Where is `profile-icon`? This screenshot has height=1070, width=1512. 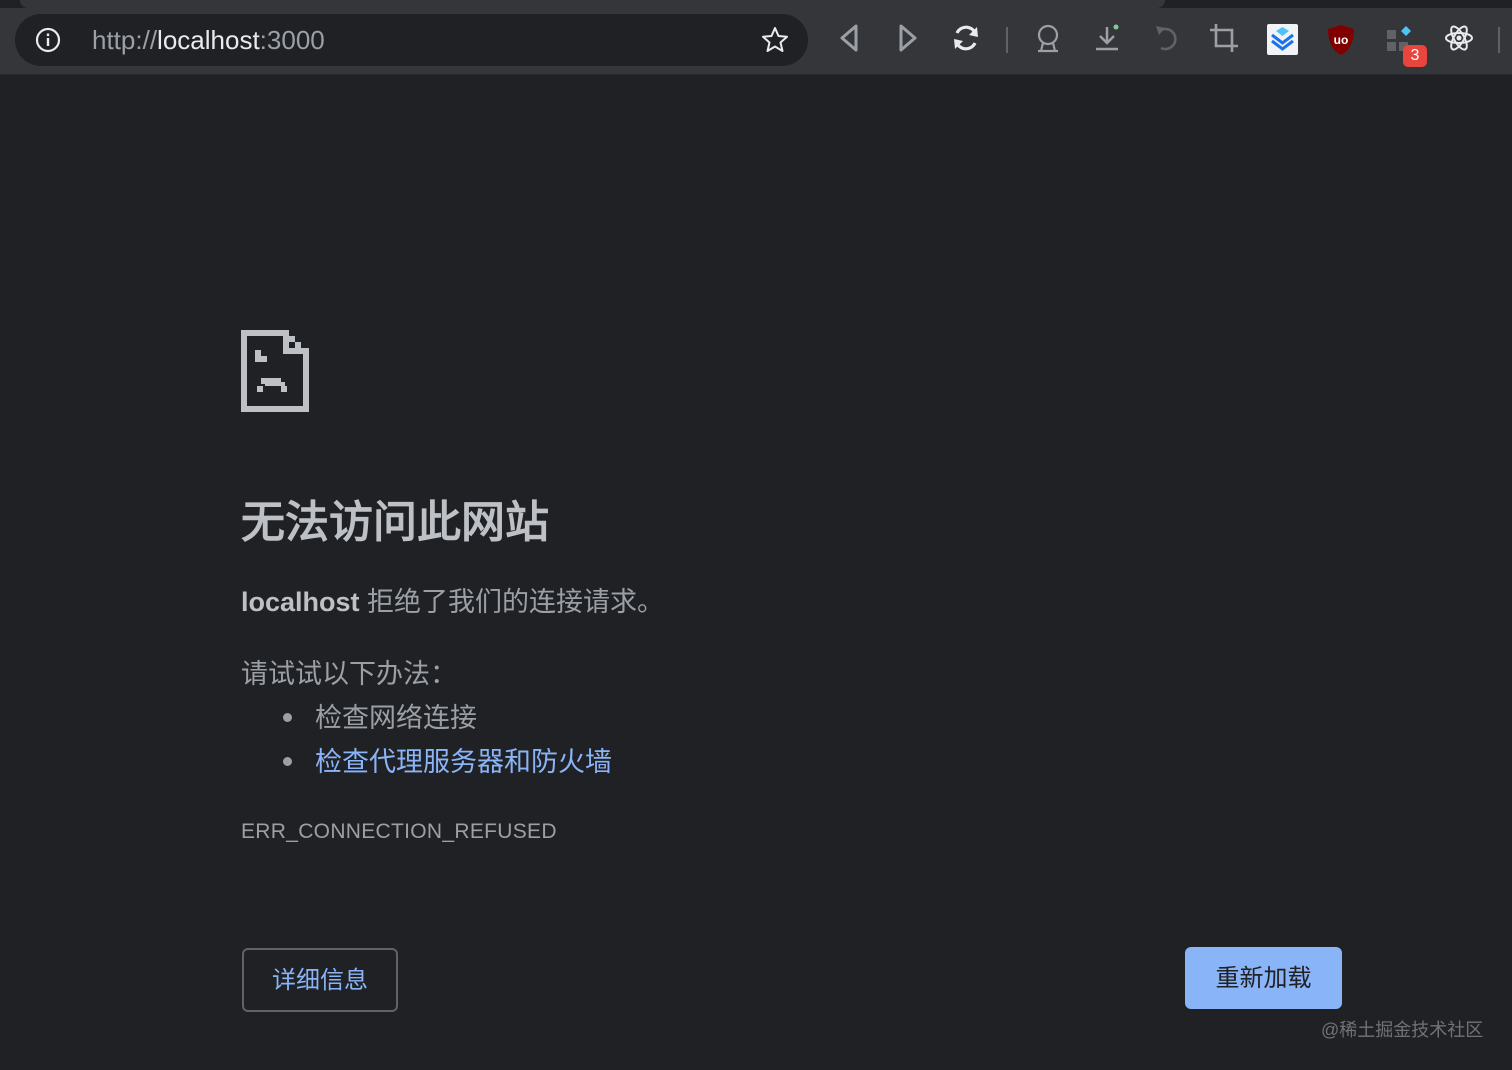
profile-icon is located at coordinates (1048, 38).